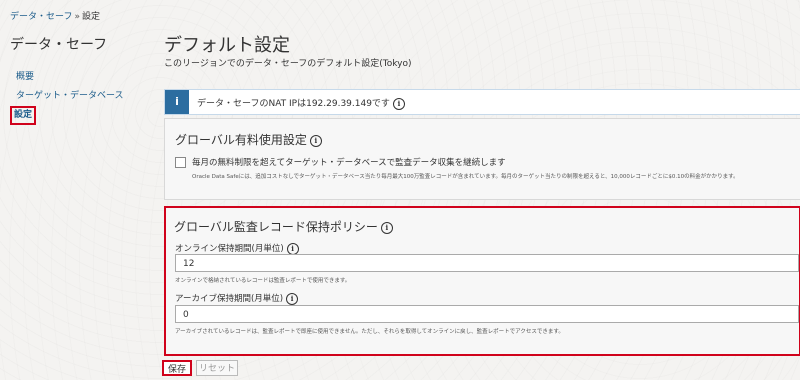 This screenshot has height=380, width=800. I want to click on online-retention-hint: オンラインで格納されているレコードは監査レポートで使用できます。, so click(263, 281).